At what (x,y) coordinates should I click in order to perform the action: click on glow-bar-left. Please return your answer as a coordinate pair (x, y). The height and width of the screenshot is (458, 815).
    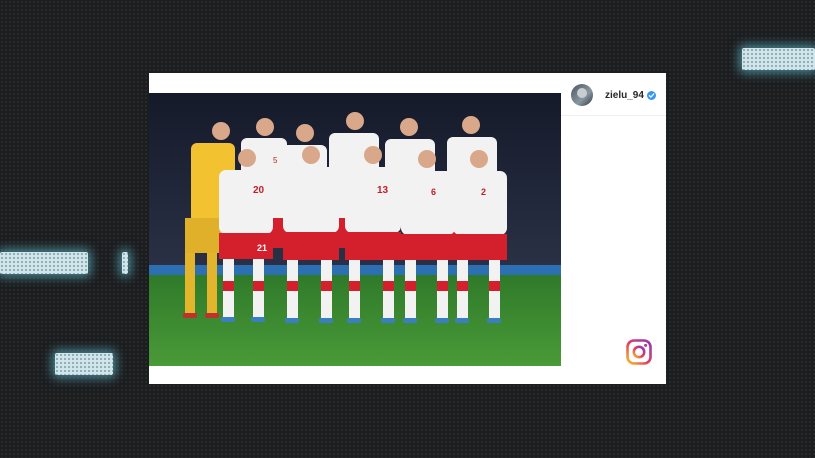
    Looking at the image, I should click on (44, 263).